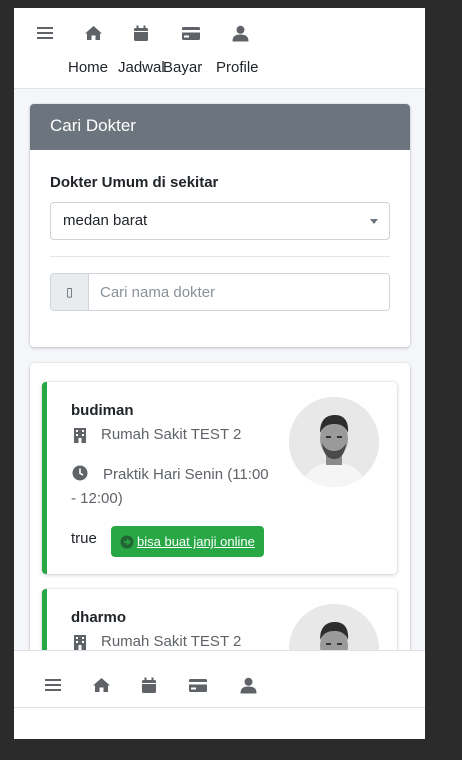 This screenshot has height=760, width=462. What do you see at coordinates (105, 220) in the screenshot?
I see `location-select-value: medan barat` at bounding box center [105, 220].